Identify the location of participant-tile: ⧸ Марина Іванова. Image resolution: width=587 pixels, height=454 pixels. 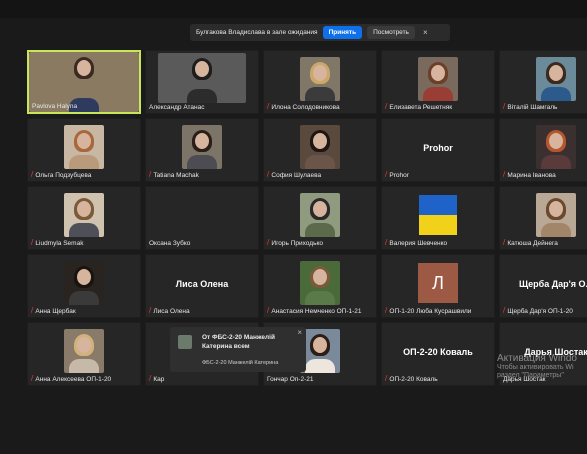
(543, 150).